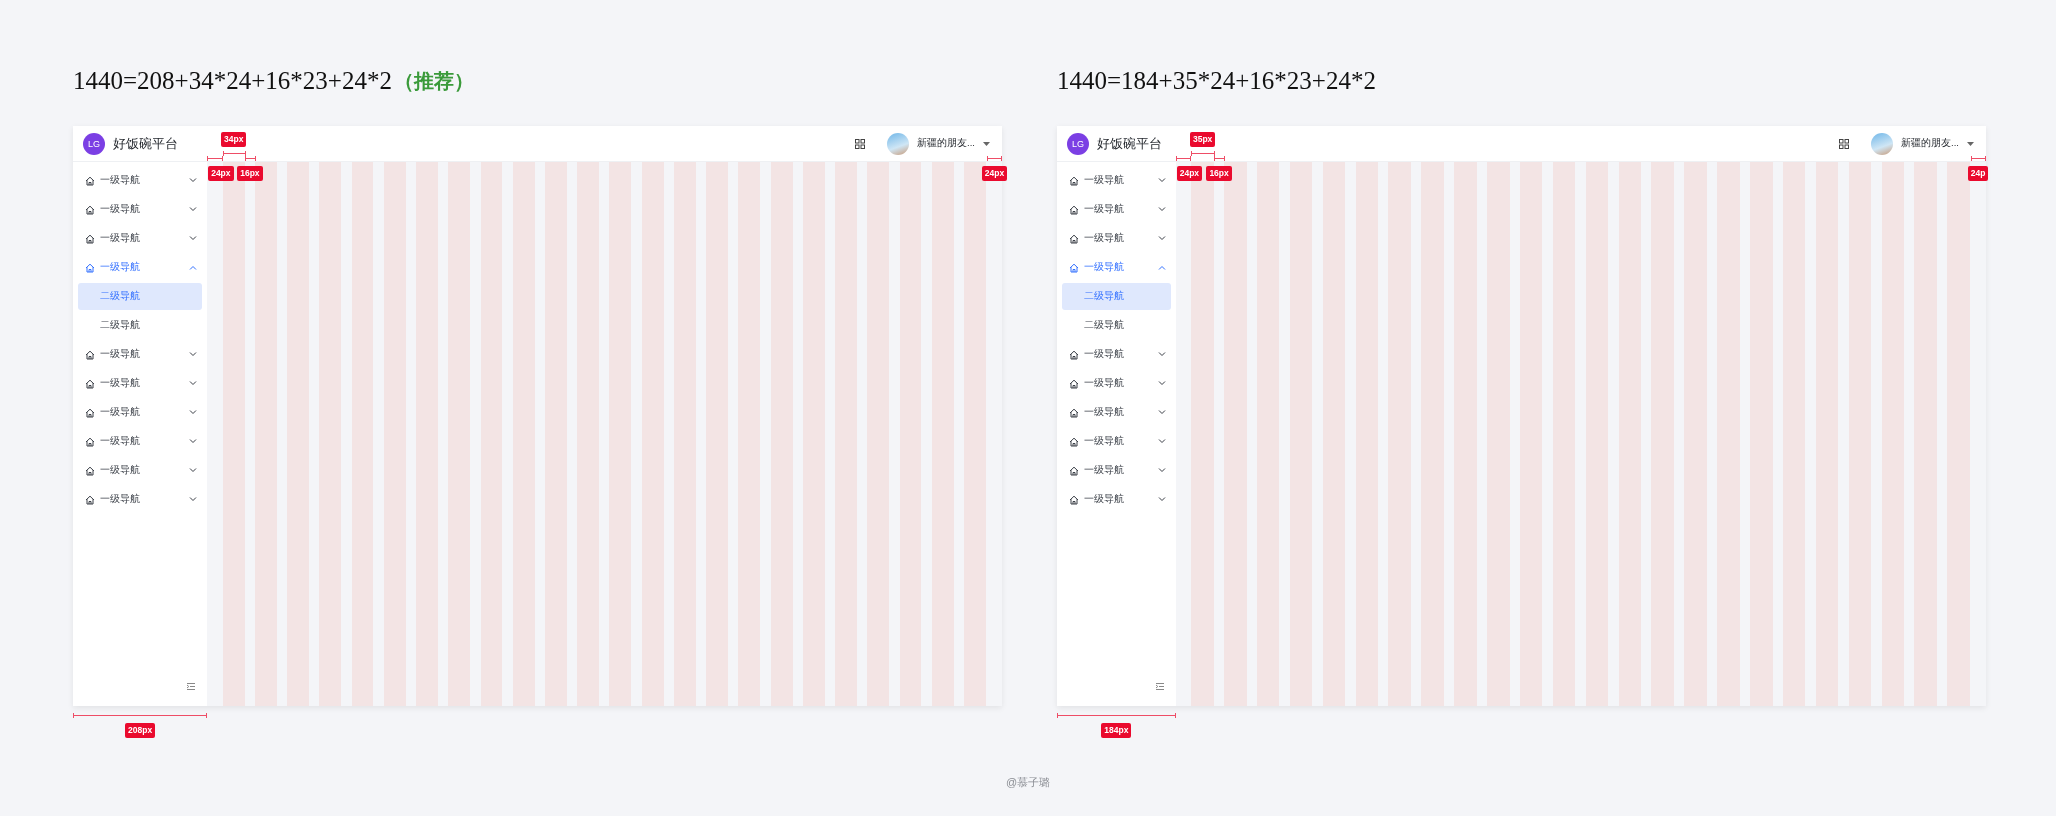  Describe the element at coordinates (1202, 139) in the screenshot. I see `dimension-label: 35px` at that location.